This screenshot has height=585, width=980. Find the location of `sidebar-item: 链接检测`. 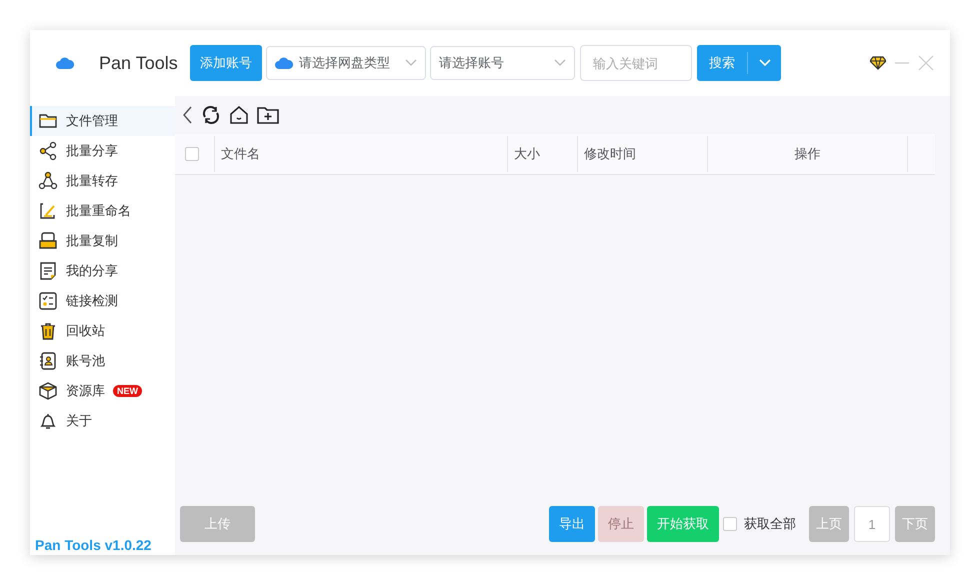

sidebar-item: 链接检测 is located at coordinates (102, 301).